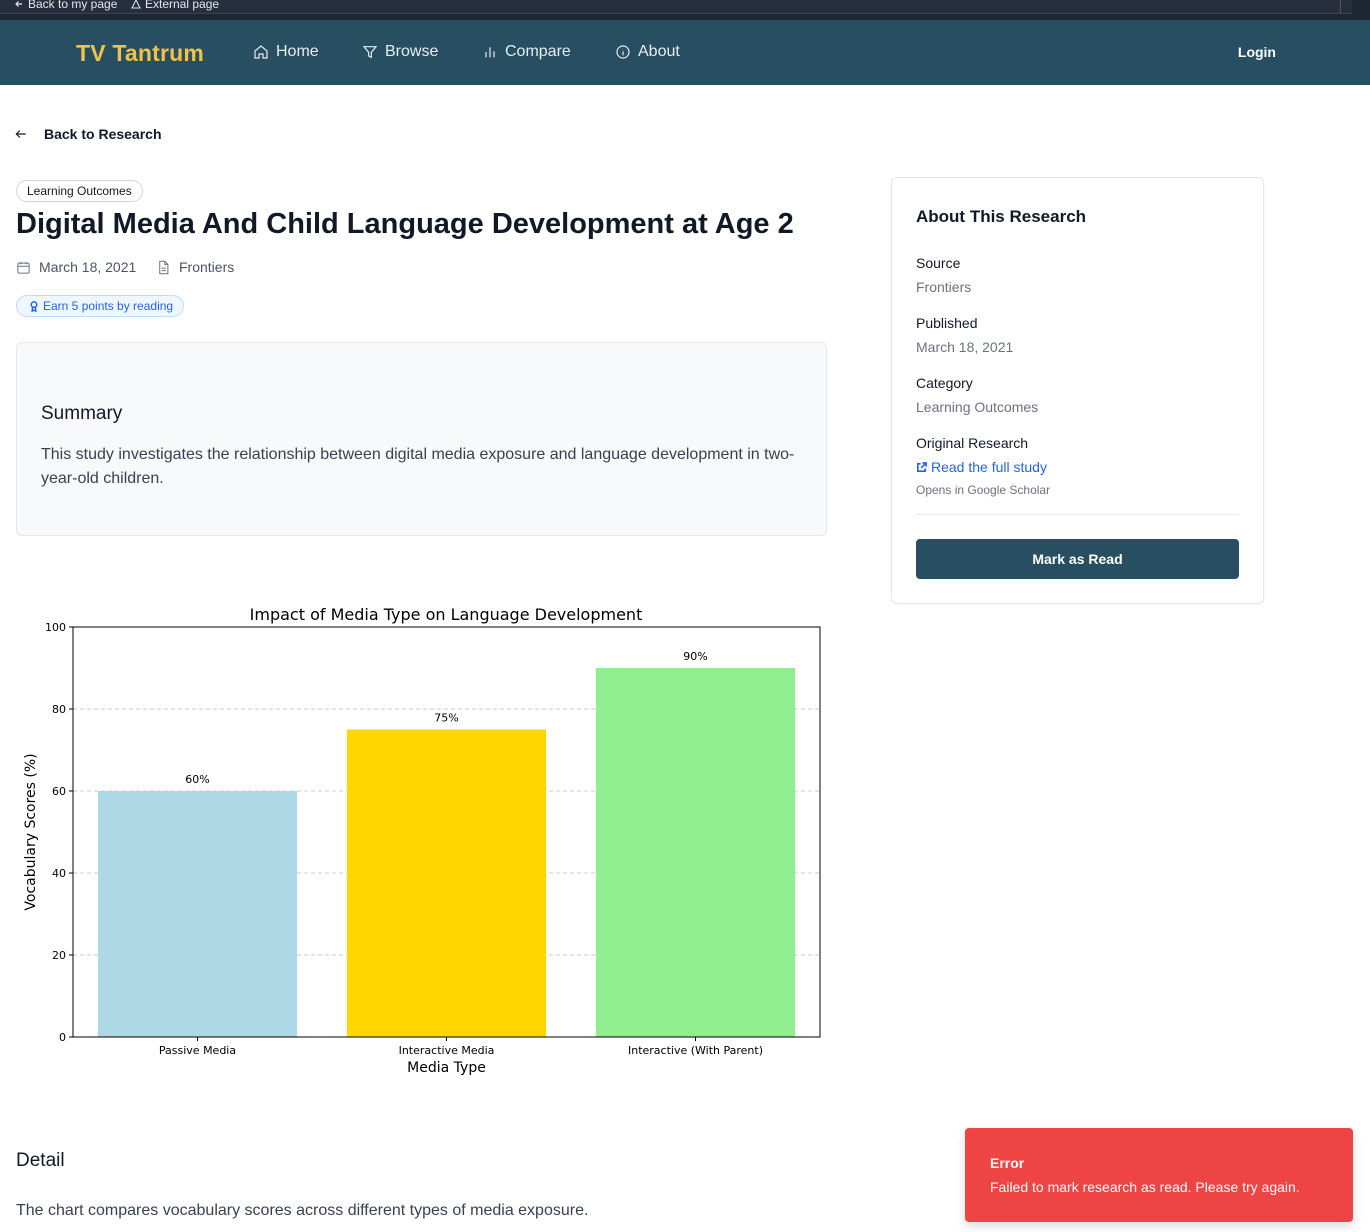 Image resolution: width=1370 pixels, height=1232 pixels. Describe the element at coordinates (1001, 216) in the screenshot. I see `about-research-heading: About This Research` at that location.